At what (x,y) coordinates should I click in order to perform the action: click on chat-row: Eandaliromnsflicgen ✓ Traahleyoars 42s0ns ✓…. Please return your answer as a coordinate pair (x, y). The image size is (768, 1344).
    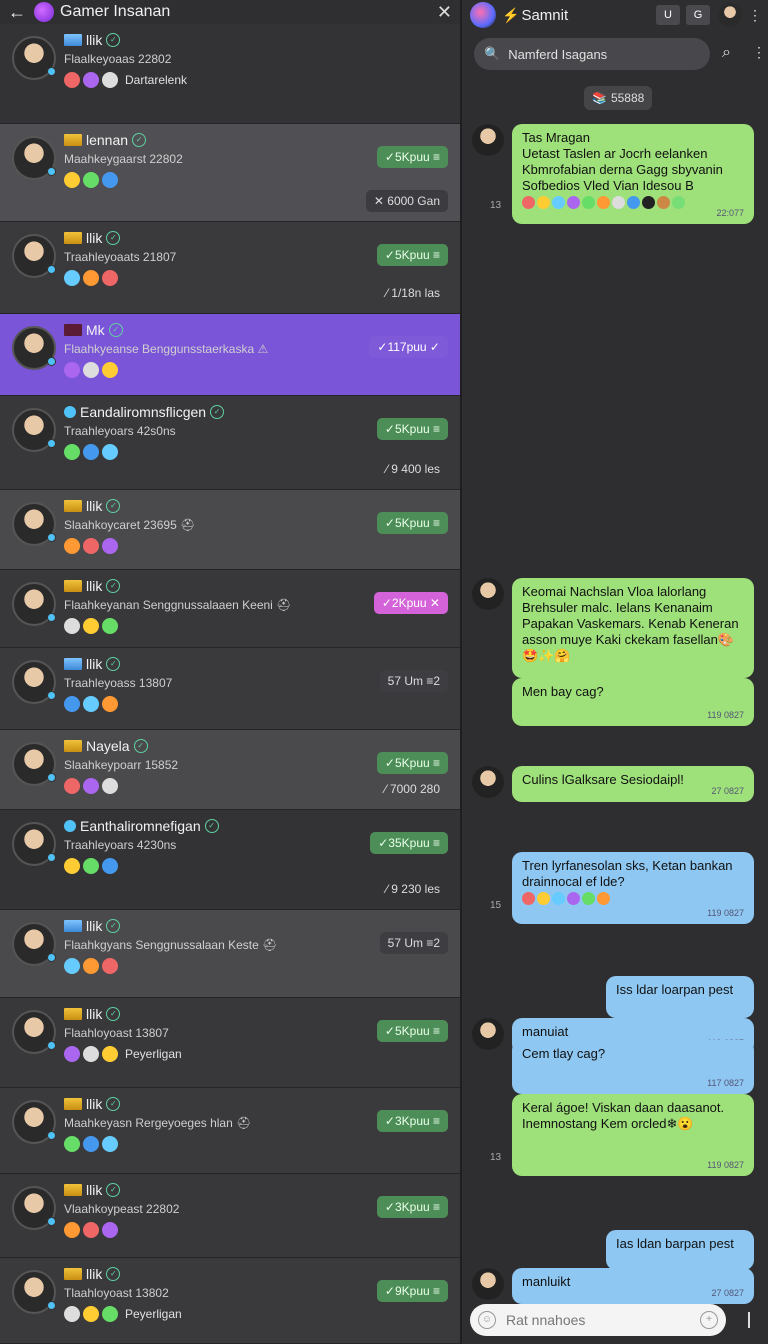
    Looking at the image, I should click on (230, 443).